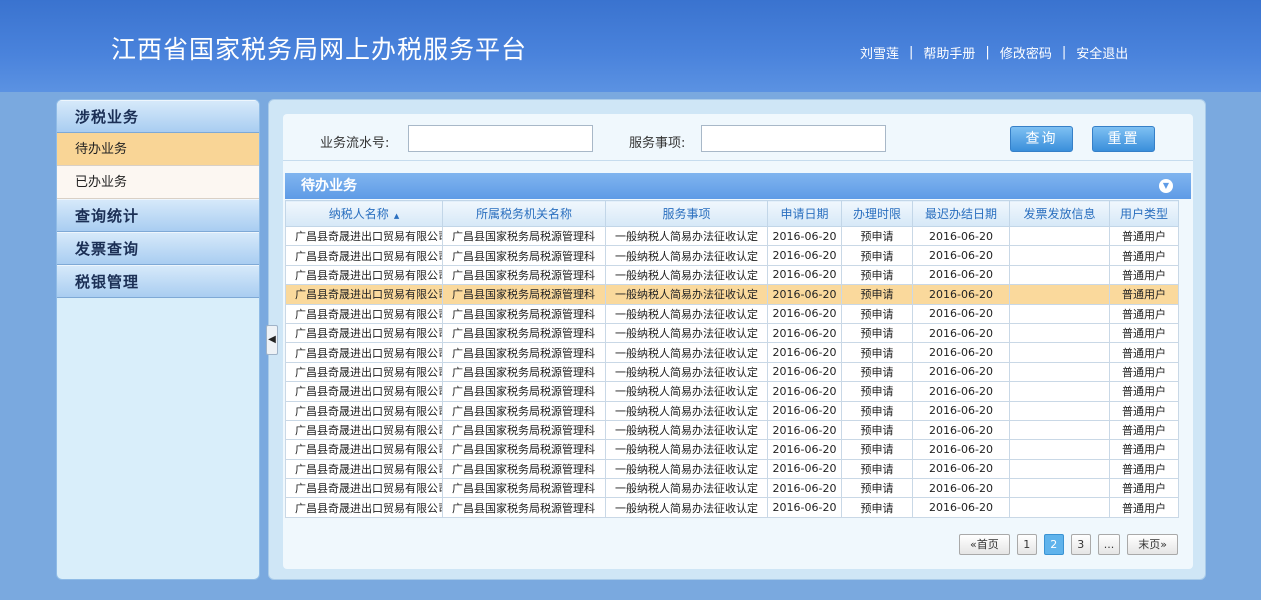 This screenshot has width=1261, height=600. I want to click on service-item-input, so click(793, 138).